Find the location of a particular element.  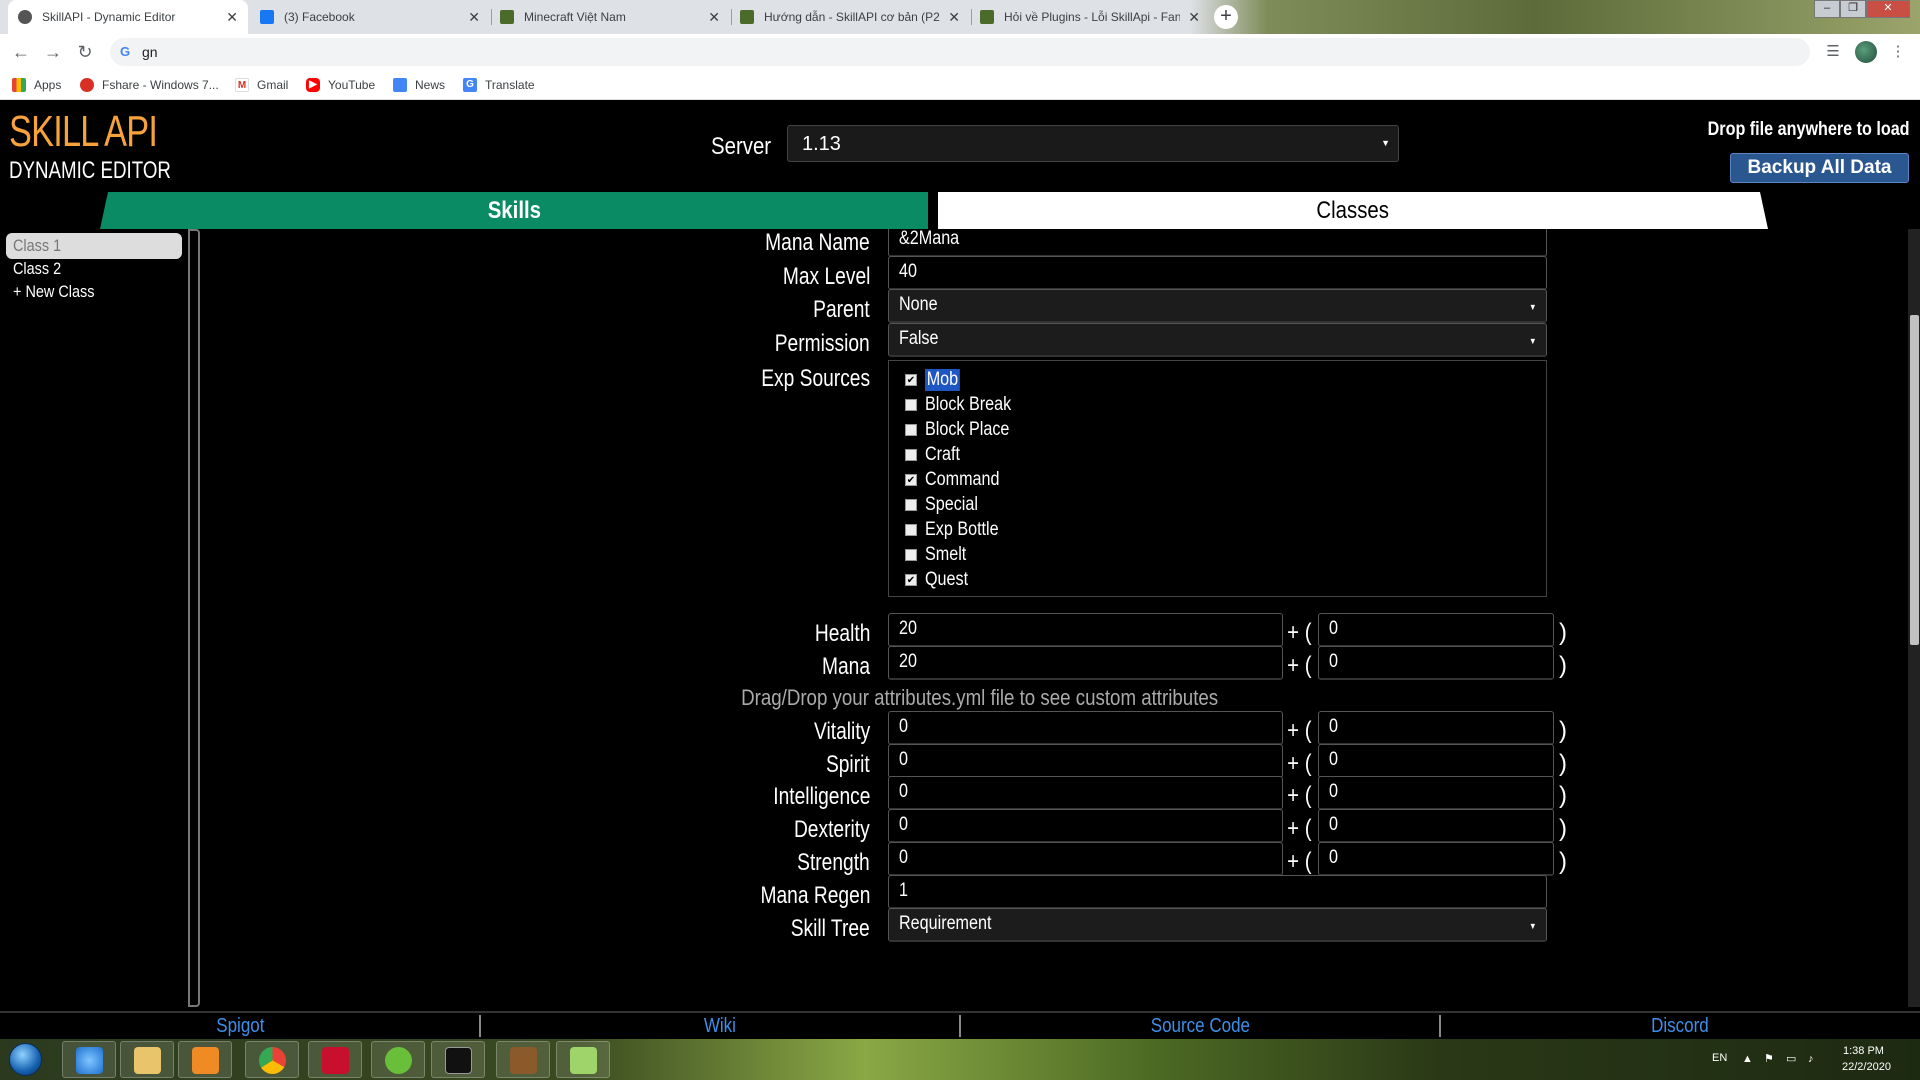

bookmark-gmail: M Gmail is located at coordinates (261, 85).